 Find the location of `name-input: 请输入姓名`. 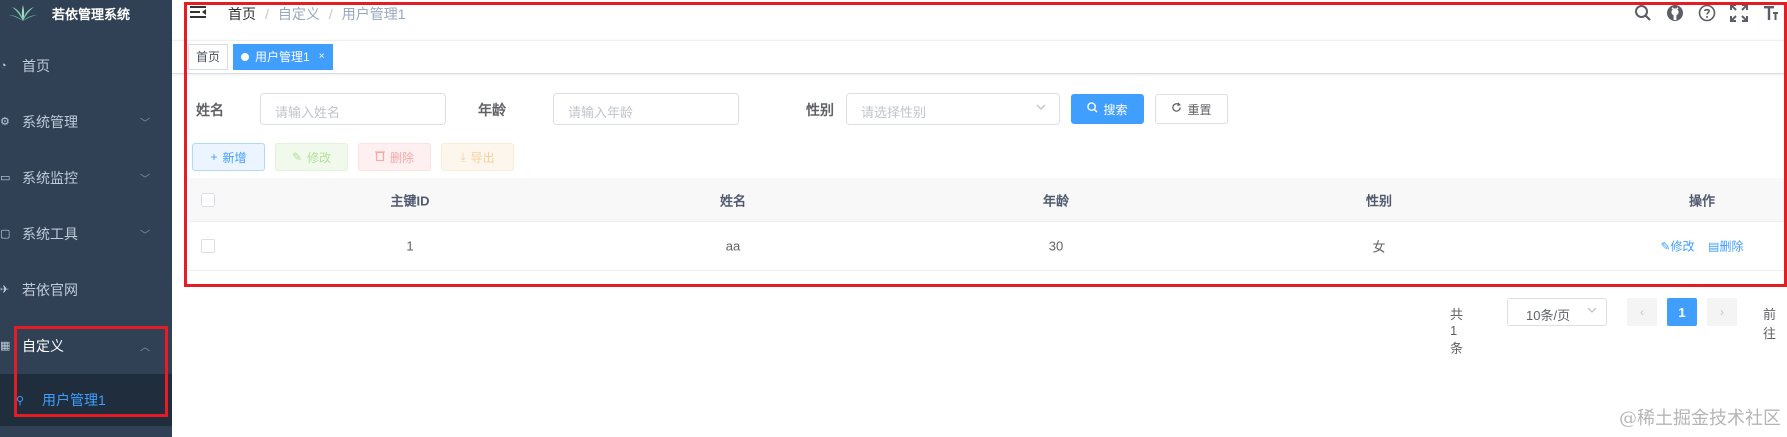

name-input: 请输入姓名 is located at coordinates (353, 109).